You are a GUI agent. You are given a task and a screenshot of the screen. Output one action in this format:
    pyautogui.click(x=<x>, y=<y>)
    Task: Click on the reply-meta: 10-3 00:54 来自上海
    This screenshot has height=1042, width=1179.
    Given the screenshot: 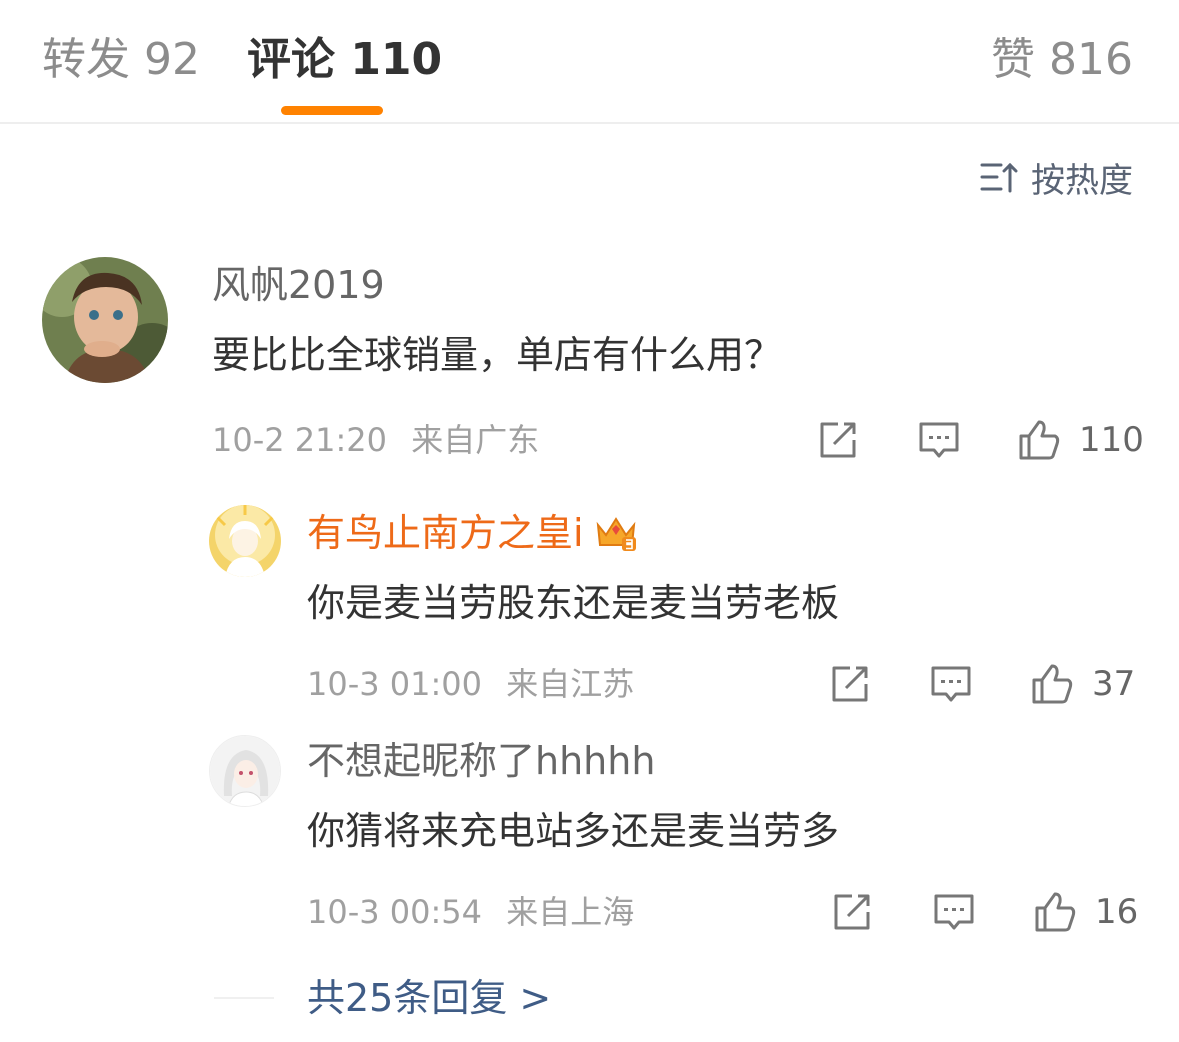 What is the action you would take?
    pyautogui.click(x=470, y=912)
    